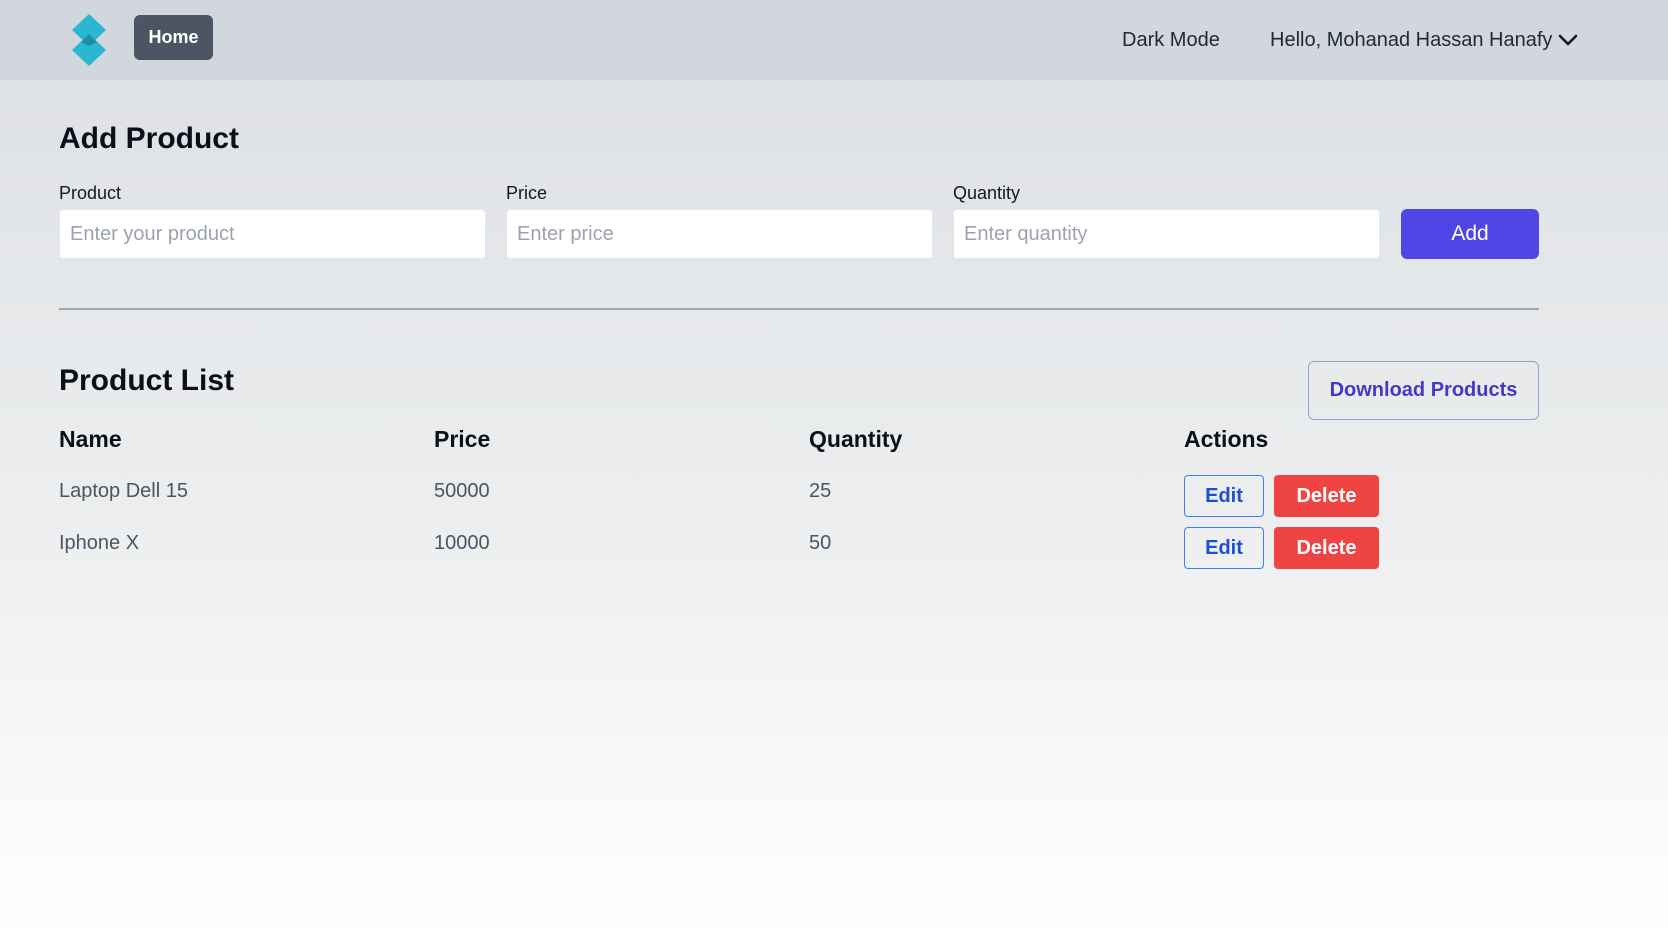  I want to click on price-input, so click(719, 234).